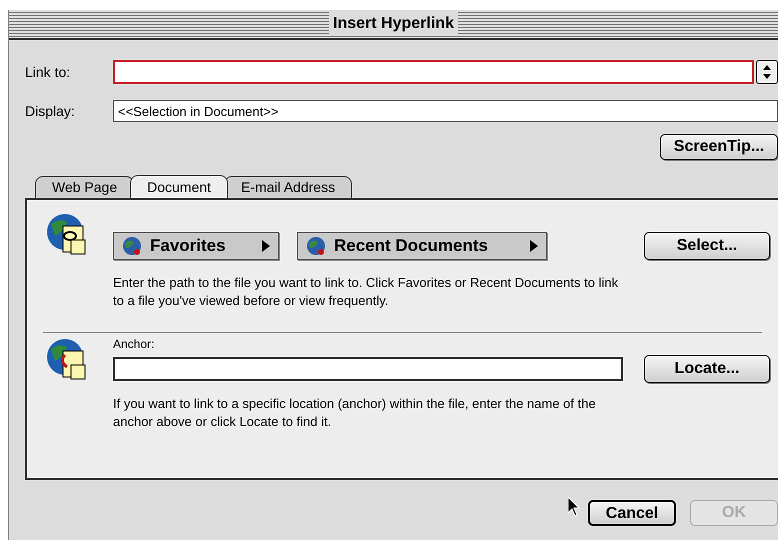 This screenshot has height=540, width=778. I want to click on dialog-button: Cancel, so click(632, 513).